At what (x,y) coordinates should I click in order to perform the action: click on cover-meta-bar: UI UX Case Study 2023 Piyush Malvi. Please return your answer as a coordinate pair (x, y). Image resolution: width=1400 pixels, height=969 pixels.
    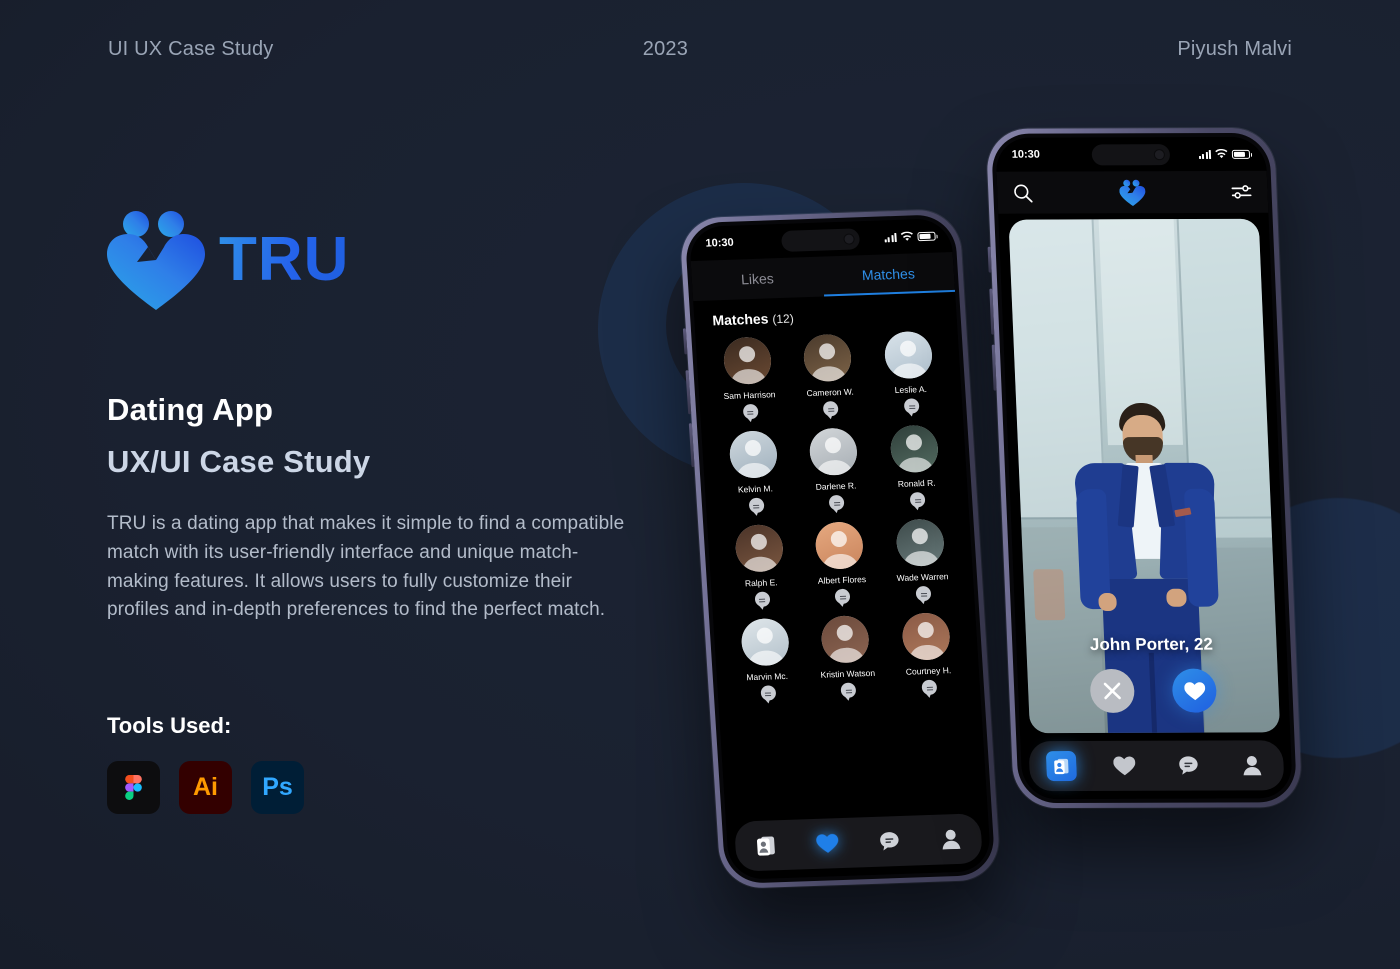
    Looking at the image, I should click on (700, 49).